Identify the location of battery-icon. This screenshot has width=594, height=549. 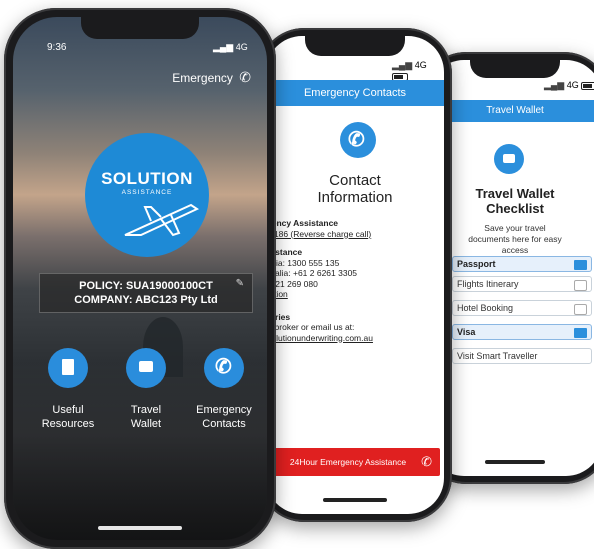
(587, 85).